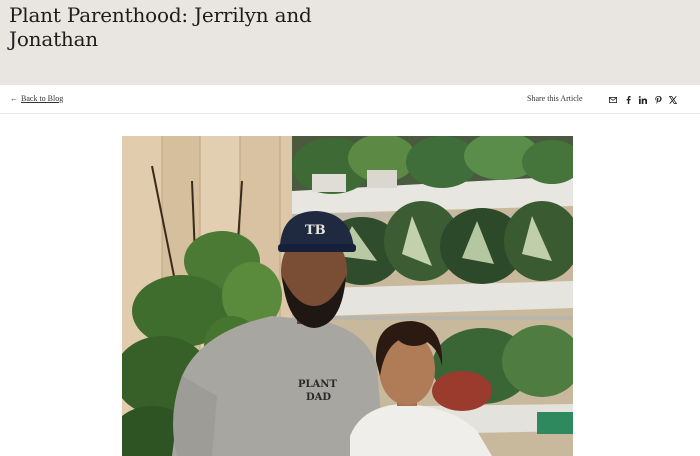 This screenshot has height=456, width=700. Describe the element at coordinates (628, 100) in the screenshot. I see `facebook-icon` at that location.